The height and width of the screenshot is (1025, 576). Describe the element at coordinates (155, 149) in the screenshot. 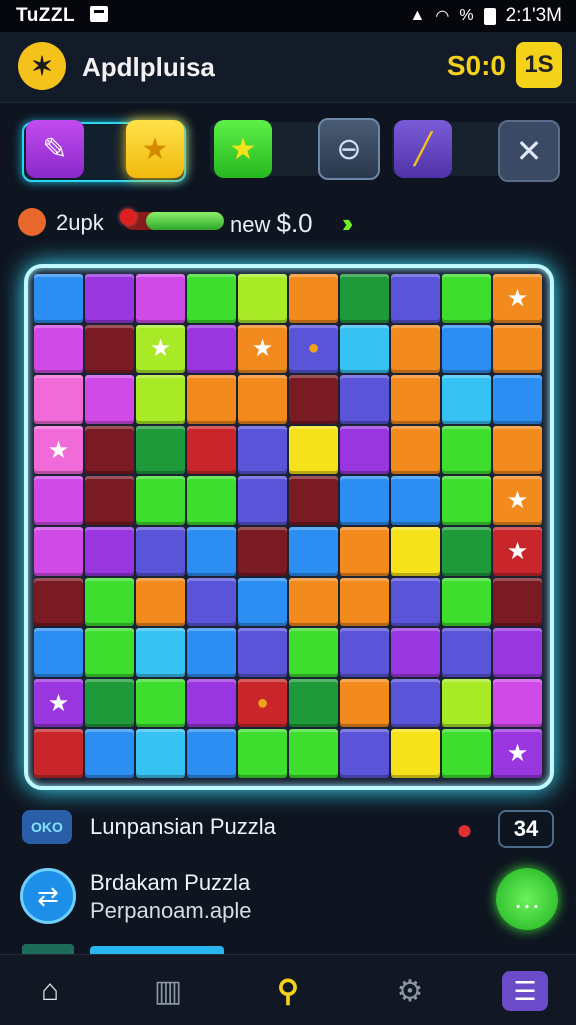

I see `star-icon: ★` at that location.